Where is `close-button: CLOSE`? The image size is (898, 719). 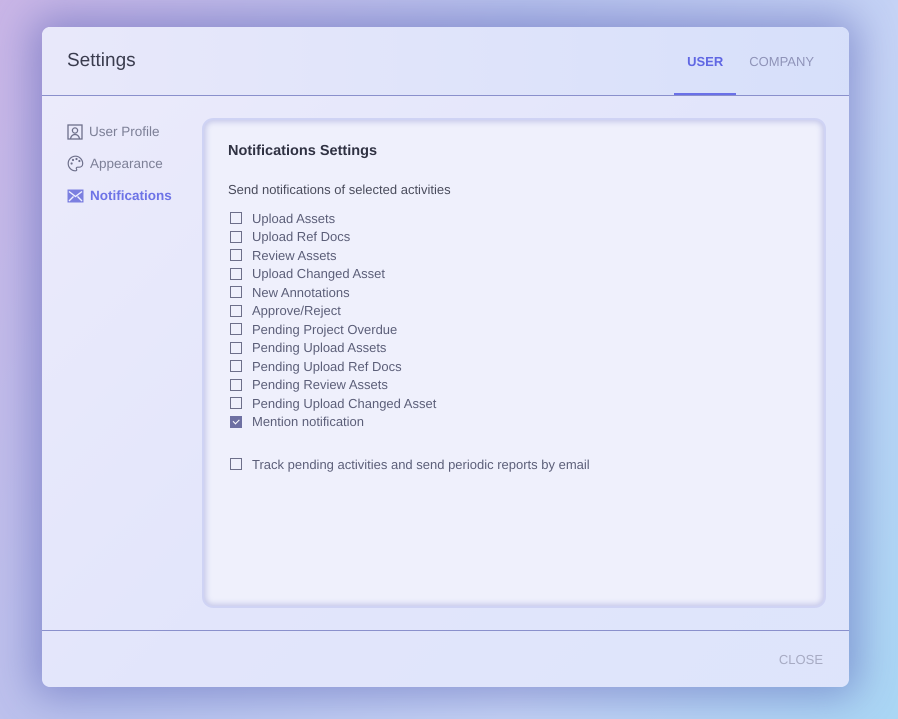
close-button: CLOSE is located at coordinates (800, 659).